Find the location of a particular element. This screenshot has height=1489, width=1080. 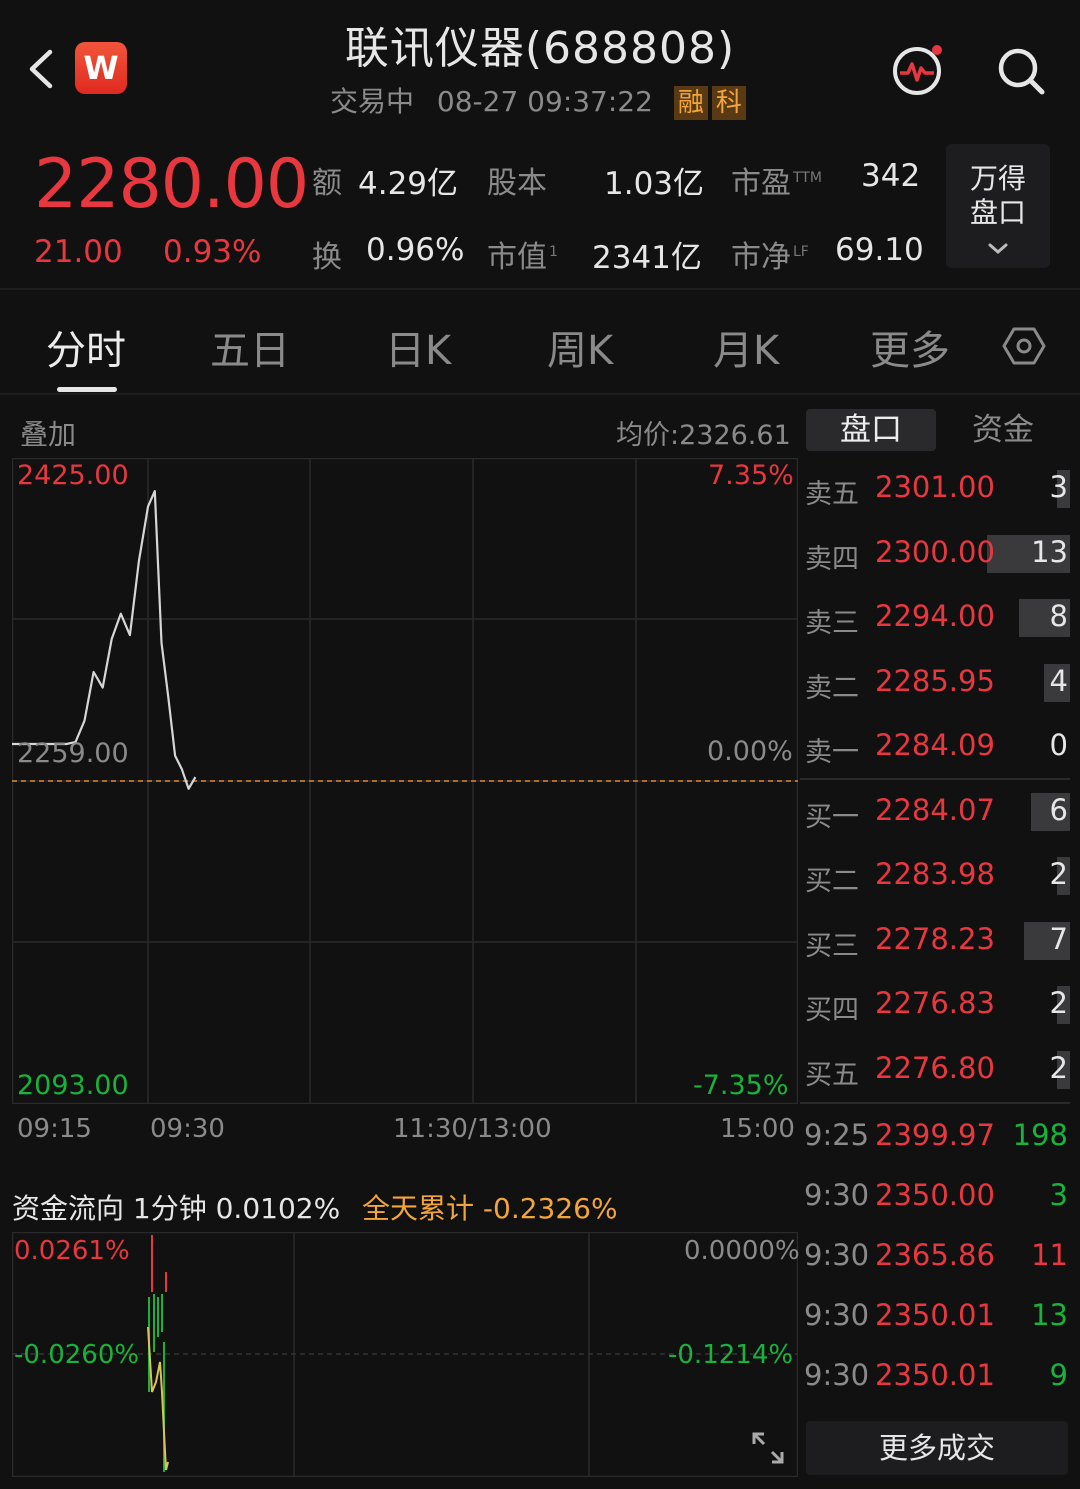

tick-row: 9:30 2350.01 9 is located at coordinates (935, 1378).